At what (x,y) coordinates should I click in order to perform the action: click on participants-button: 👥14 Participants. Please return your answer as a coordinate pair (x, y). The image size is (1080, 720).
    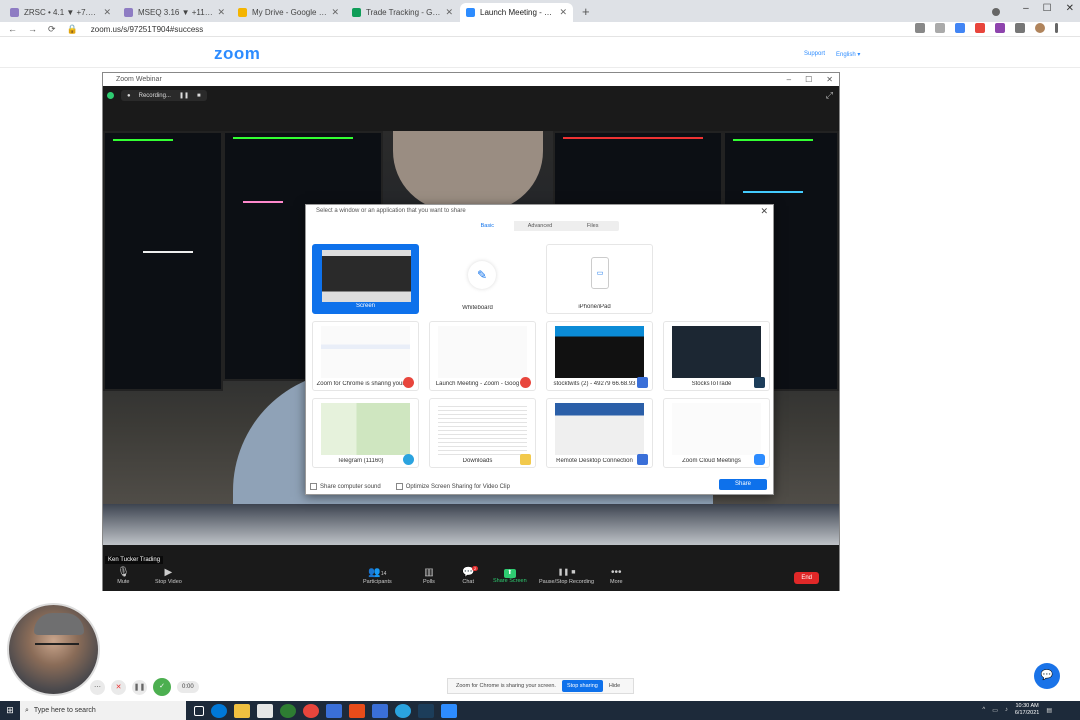
    Looking at the image, I should click on (377, 576).